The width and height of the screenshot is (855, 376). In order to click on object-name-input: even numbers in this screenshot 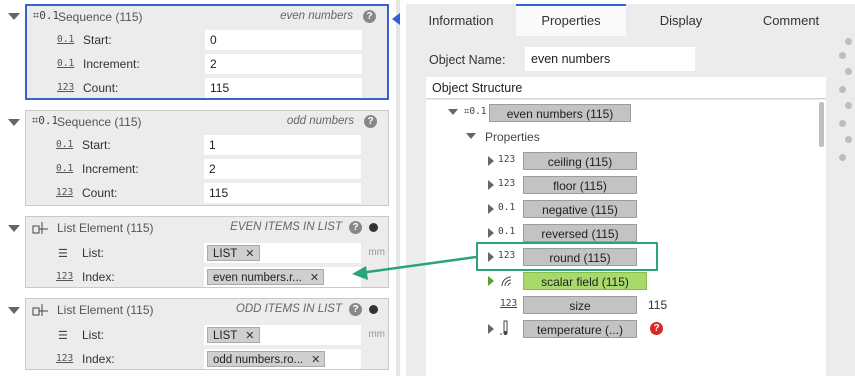, I will do `click(610, 59)`.